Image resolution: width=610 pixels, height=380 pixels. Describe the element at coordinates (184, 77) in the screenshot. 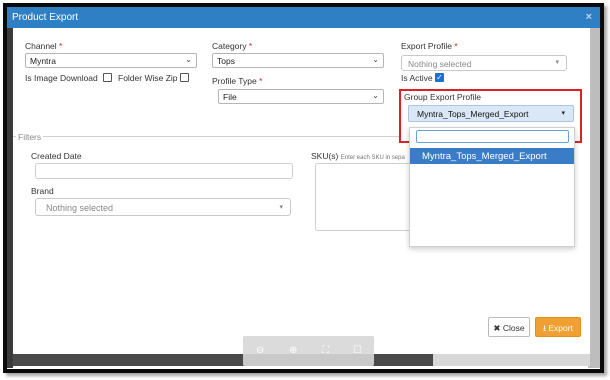

I see `folder-wise-zip-checkbox` at that location.